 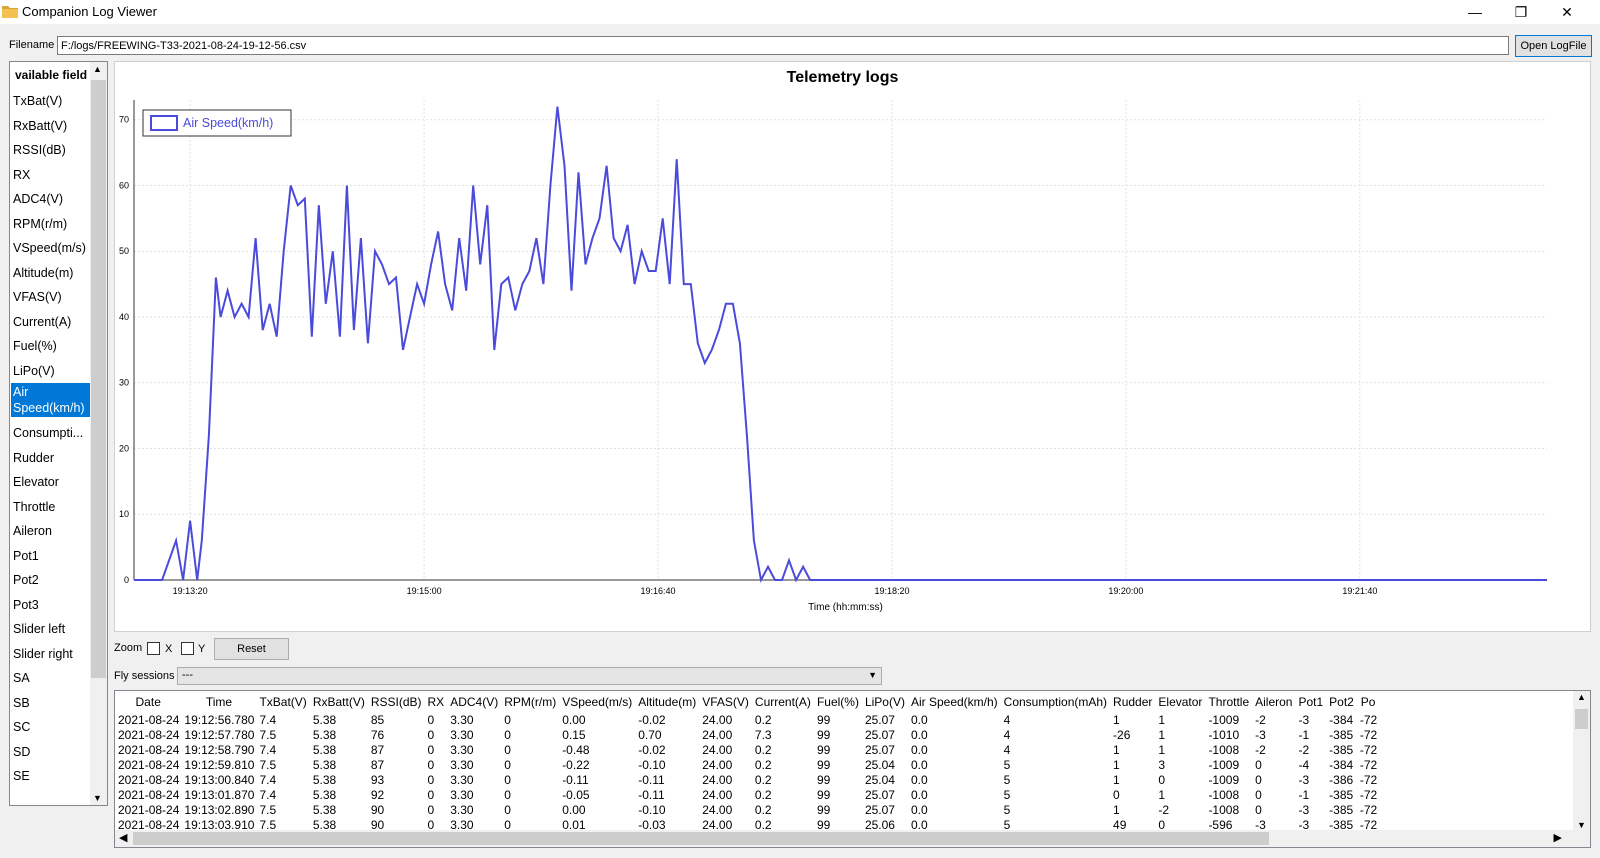 What do you see at coordinates (51, 248) in the screenshot?
I see `field-item: VSpeed(m/s)` at bounding box center [51, 248].